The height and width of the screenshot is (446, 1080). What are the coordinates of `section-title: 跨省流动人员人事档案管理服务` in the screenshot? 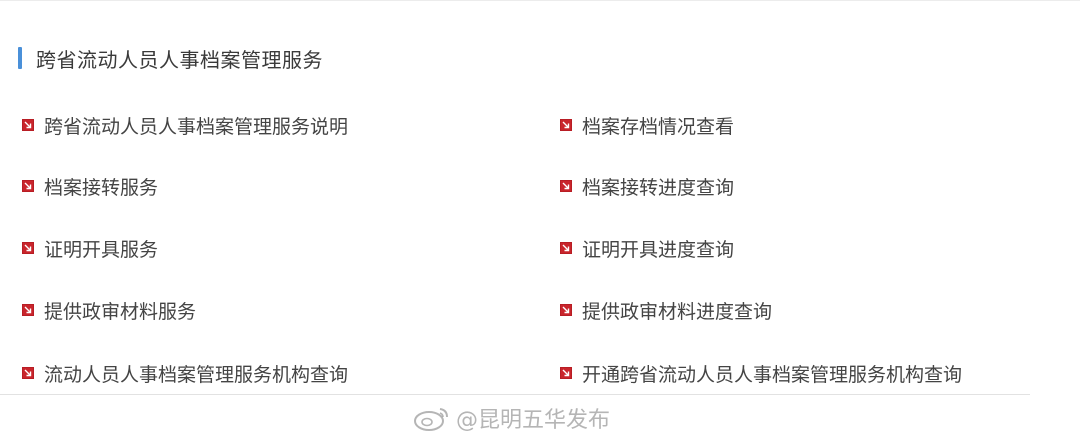 It's located at (179, 59).